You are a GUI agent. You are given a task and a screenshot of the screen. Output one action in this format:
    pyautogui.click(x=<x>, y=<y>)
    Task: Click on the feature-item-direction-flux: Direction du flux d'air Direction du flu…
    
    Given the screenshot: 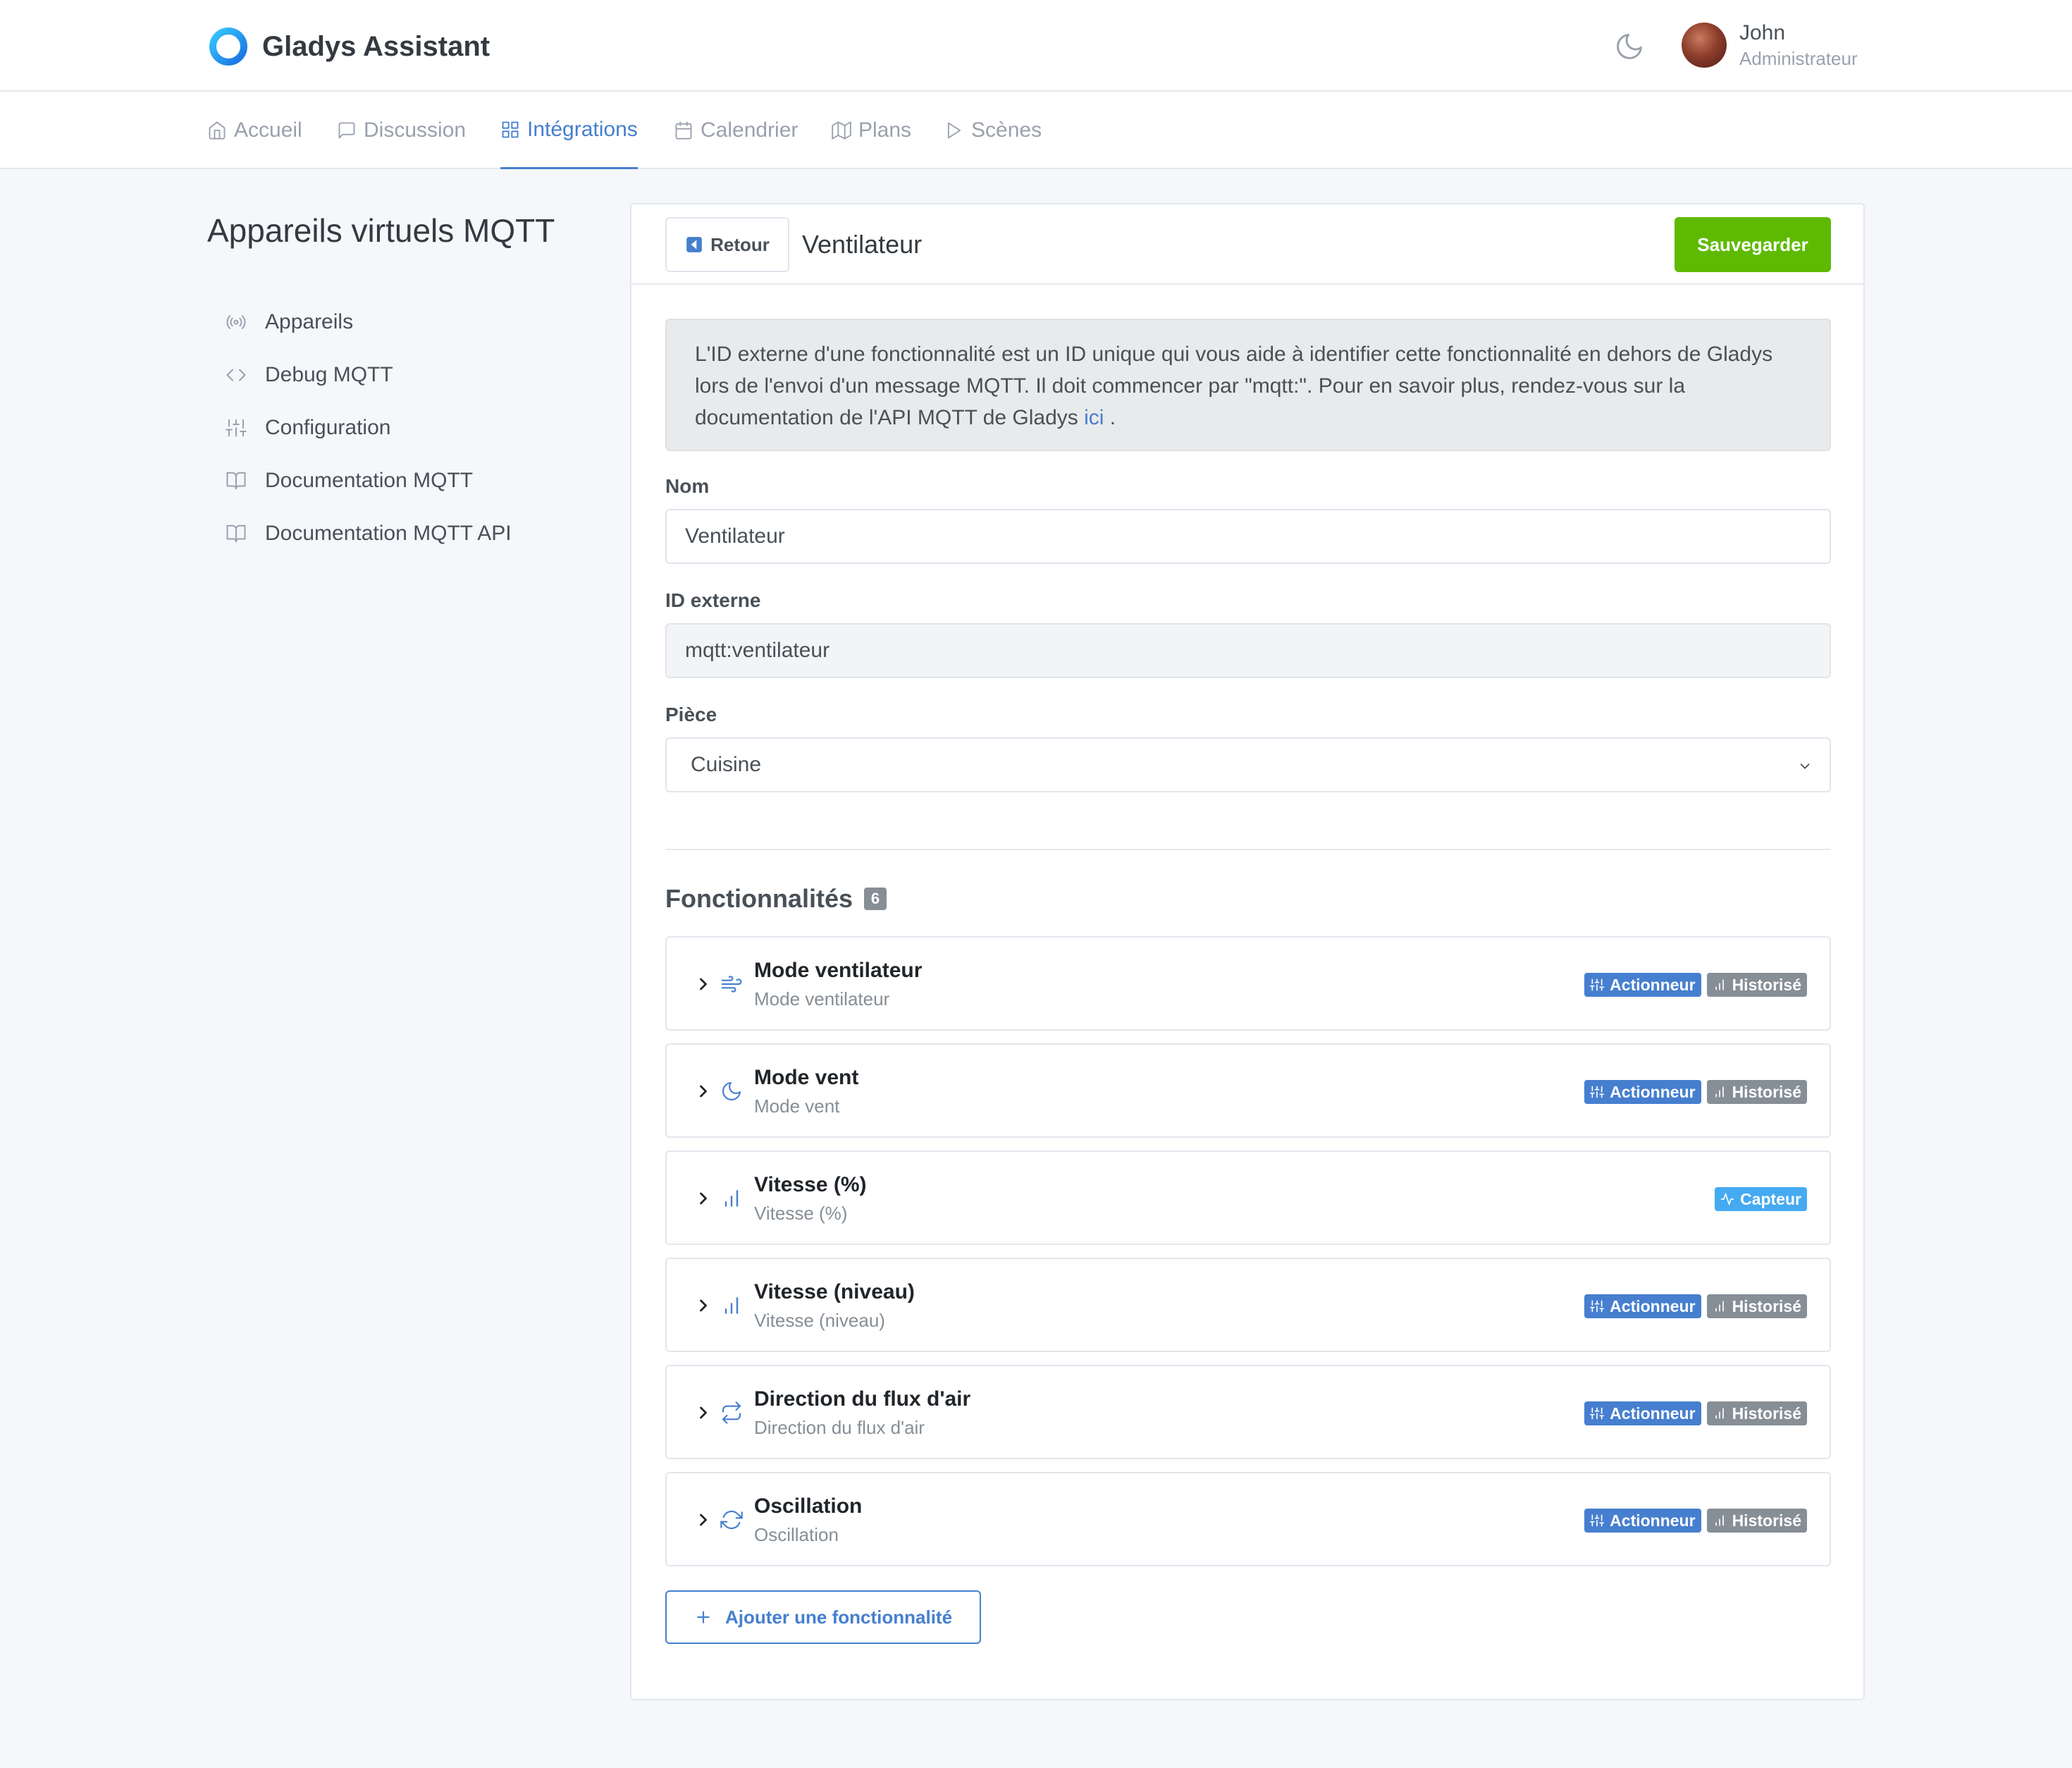 What is the action you would take?
    pyautogui.click(x=1248, y=1412)
    